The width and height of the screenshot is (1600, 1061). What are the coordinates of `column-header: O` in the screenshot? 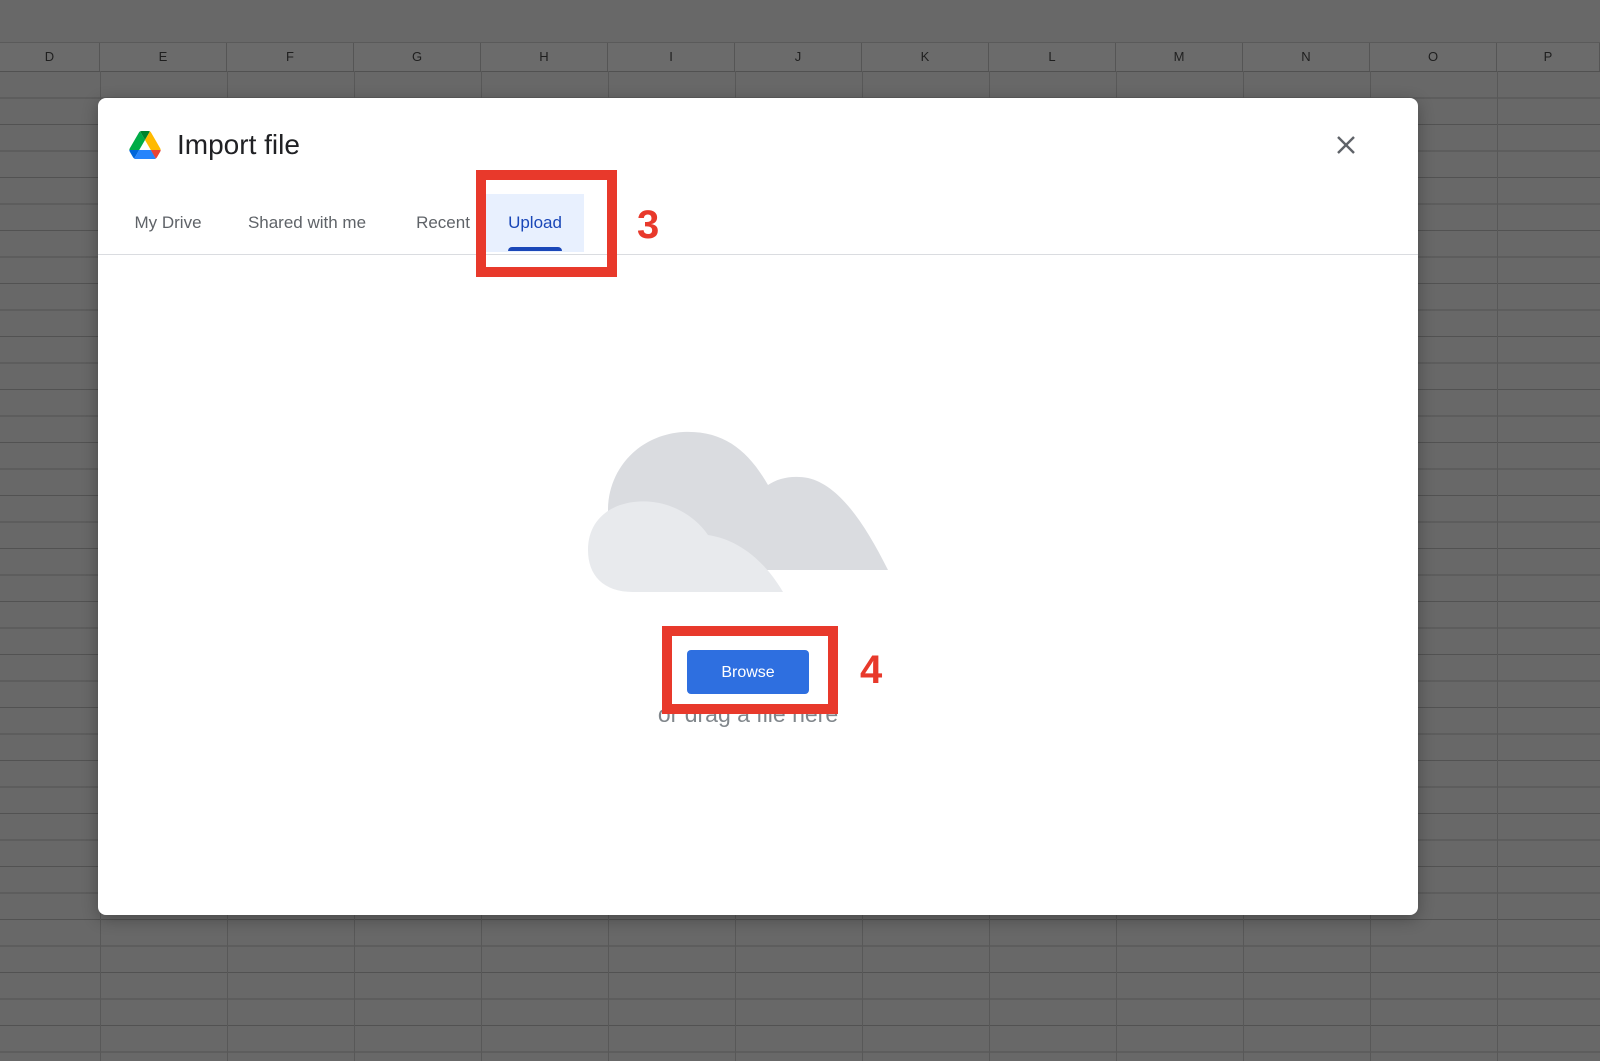 It's located at (1433, 57).